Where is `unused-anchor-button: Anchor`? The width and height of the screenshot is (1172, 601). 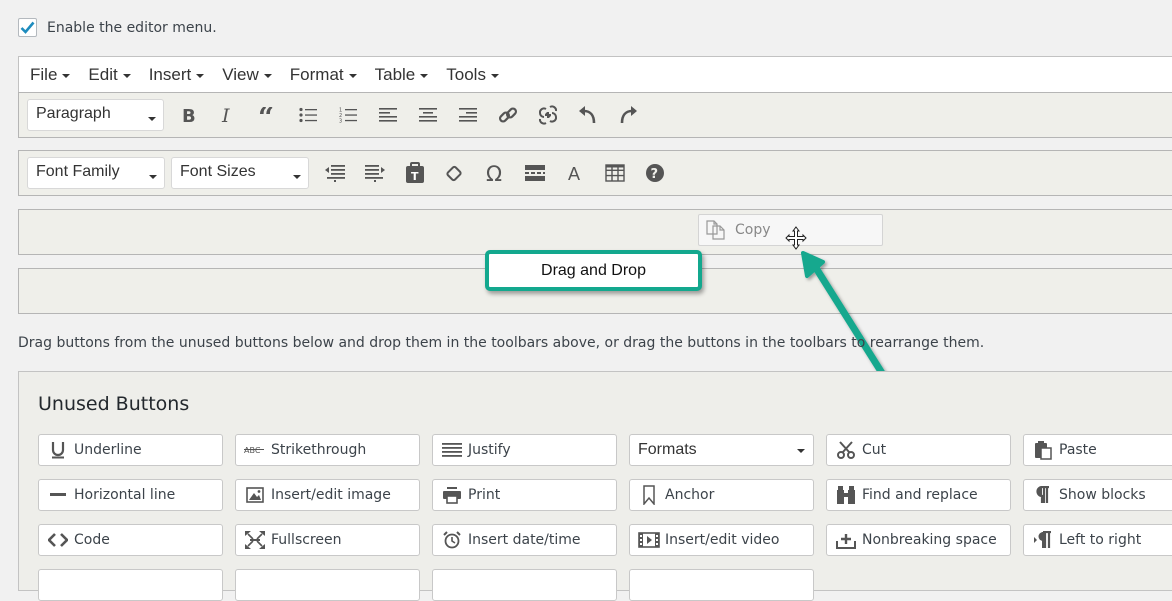 unused-anchor-button: Anchor is located at coordinates (721, 495).